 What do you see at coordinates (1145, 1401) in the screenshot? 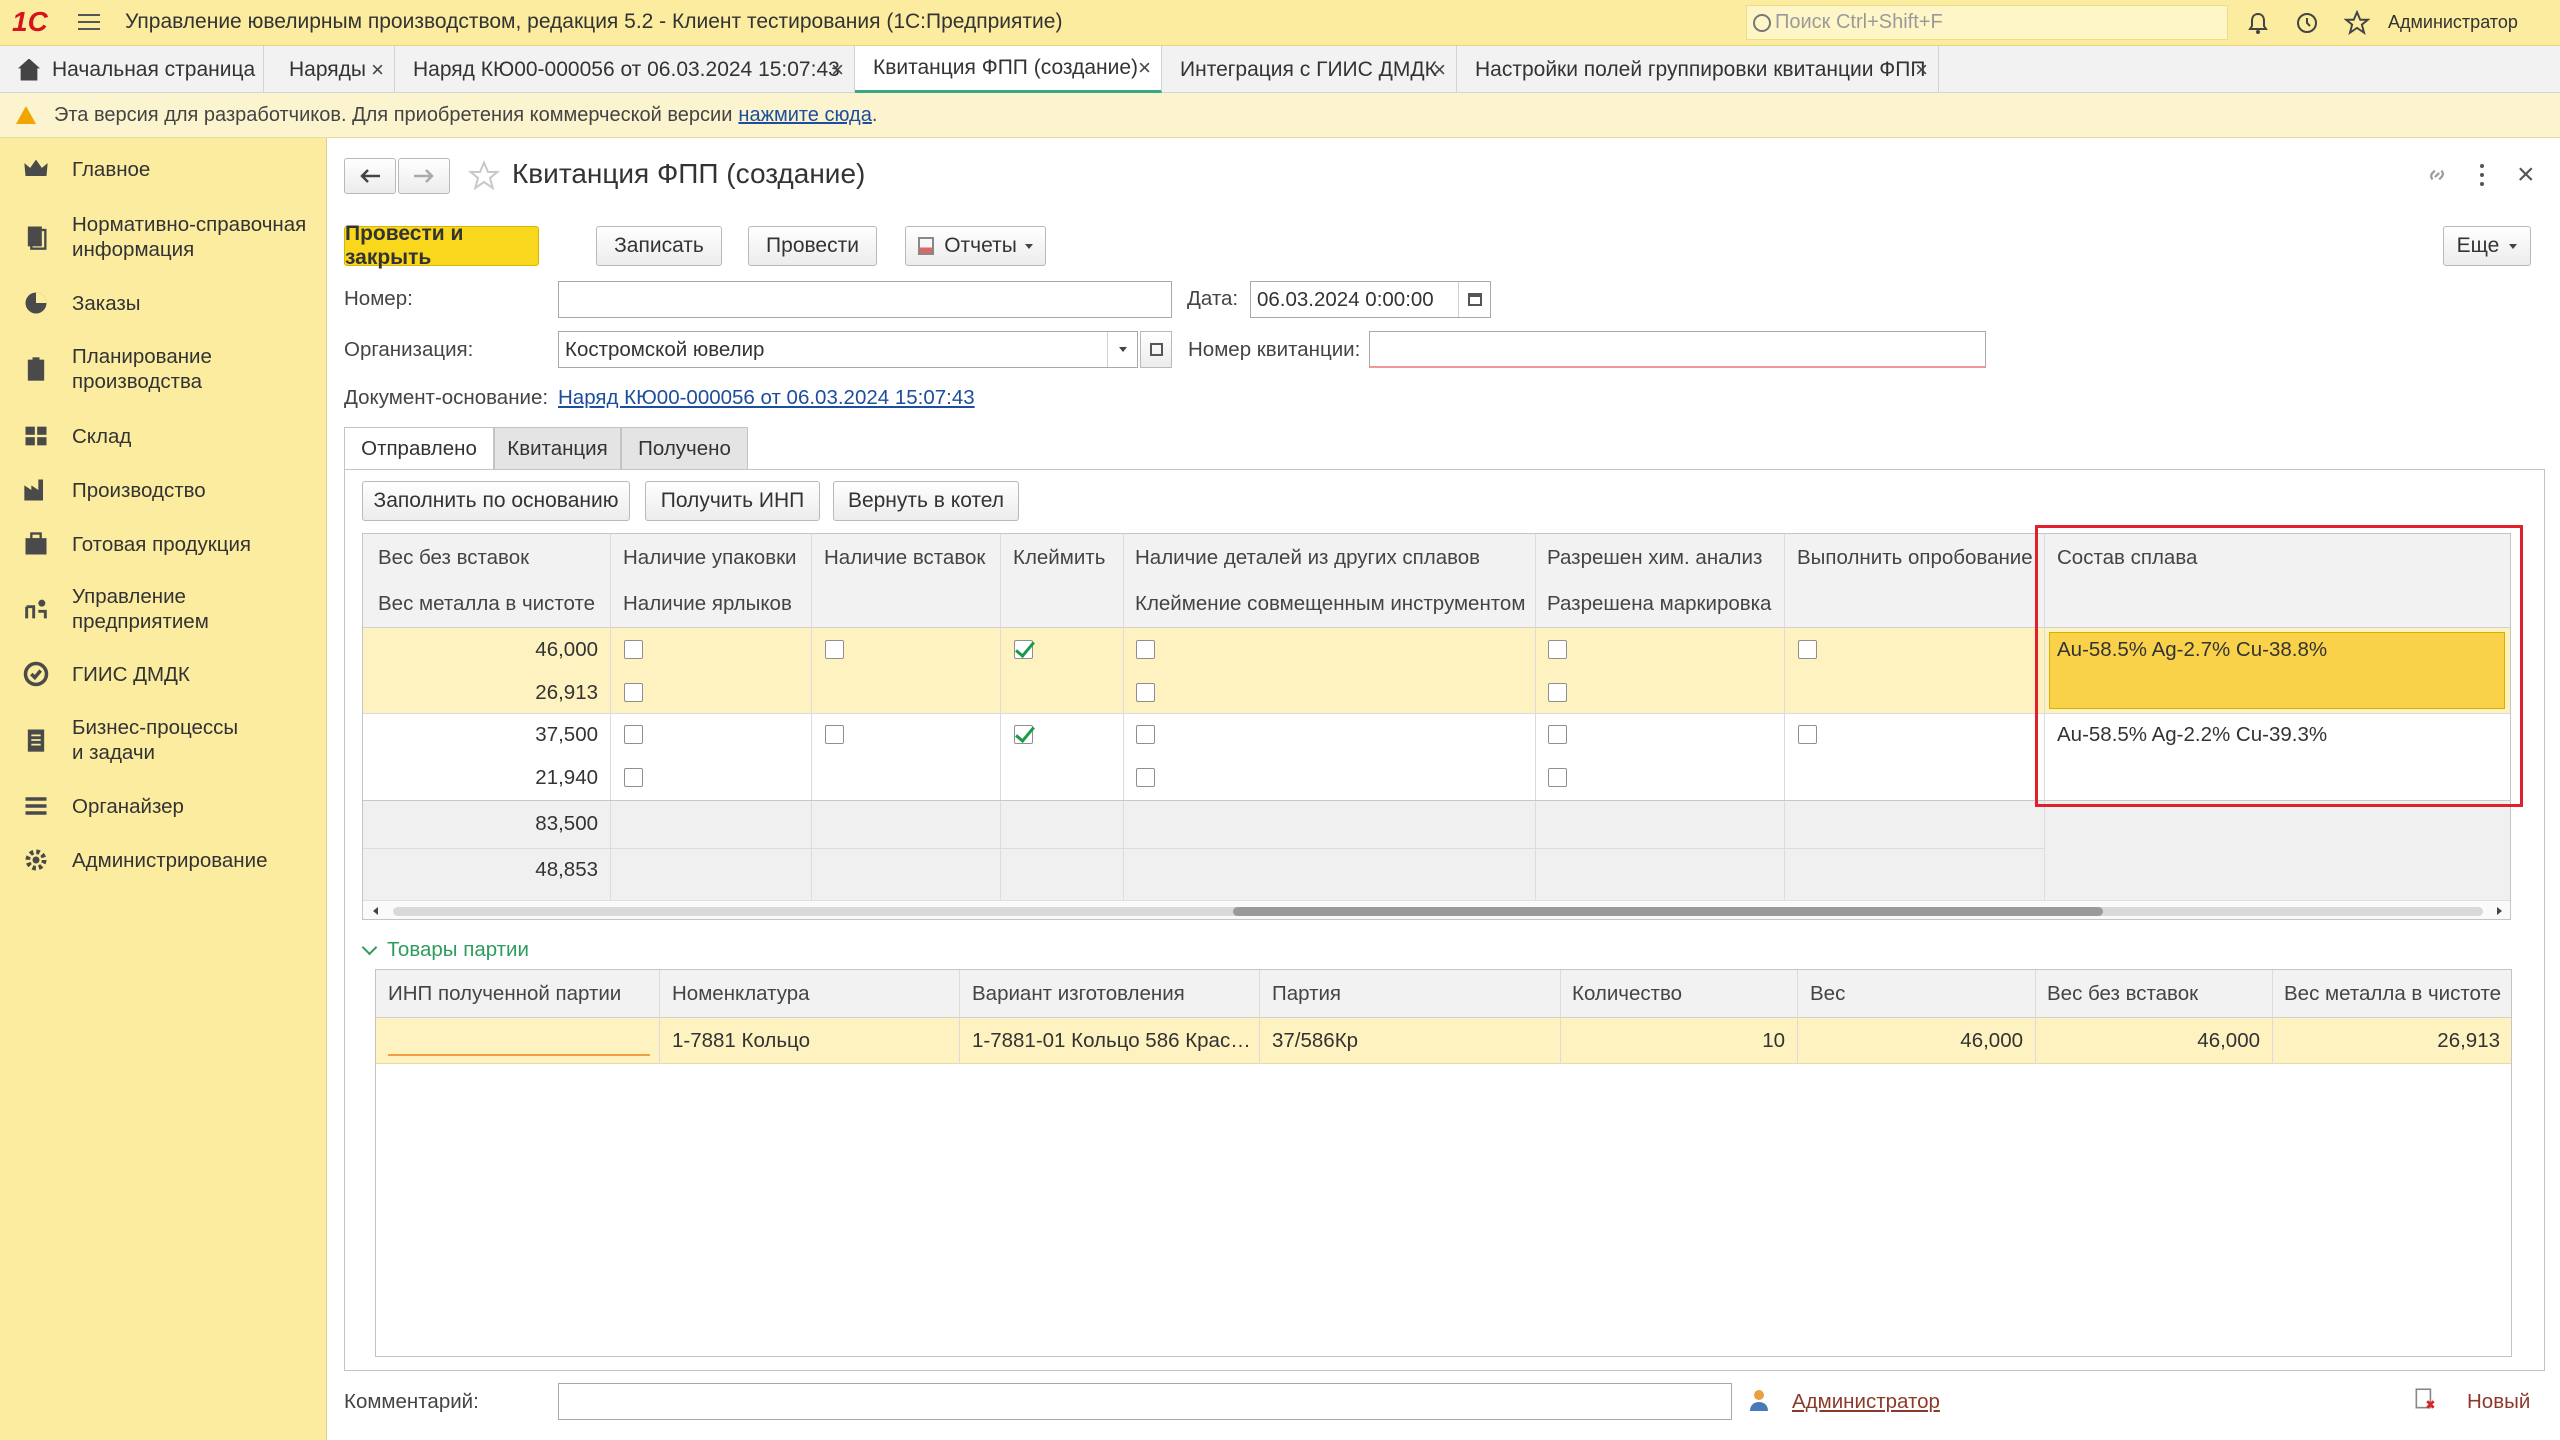
I see `comment-field` at bounding box center [1145, 1401].